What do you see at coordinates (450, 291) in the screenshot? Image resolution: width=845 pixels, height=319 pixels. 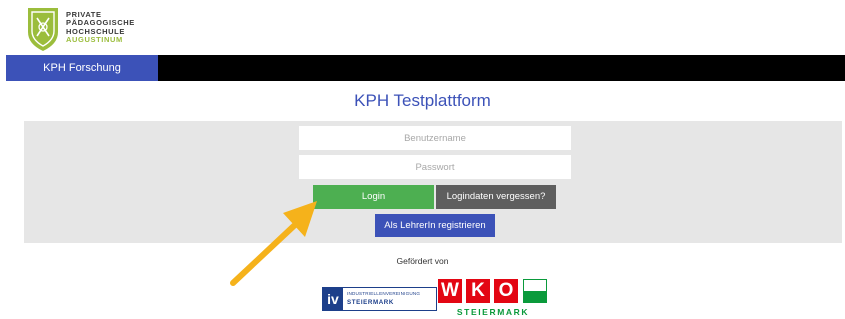 I see `wko-letter-w: W` at bounding box center [450, 291].